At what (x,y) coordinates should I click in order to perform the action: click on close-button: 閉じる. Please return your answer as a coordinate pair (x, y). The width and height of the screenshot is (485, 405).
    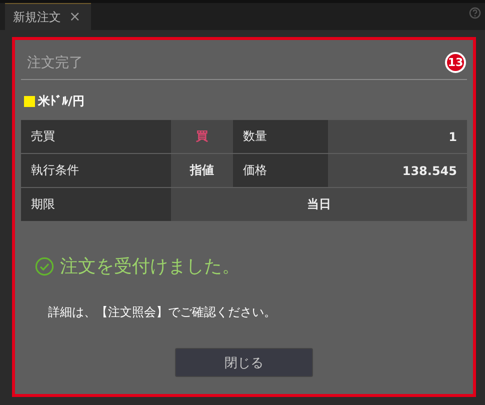
    Looking at the image, I should click on (244, 362).